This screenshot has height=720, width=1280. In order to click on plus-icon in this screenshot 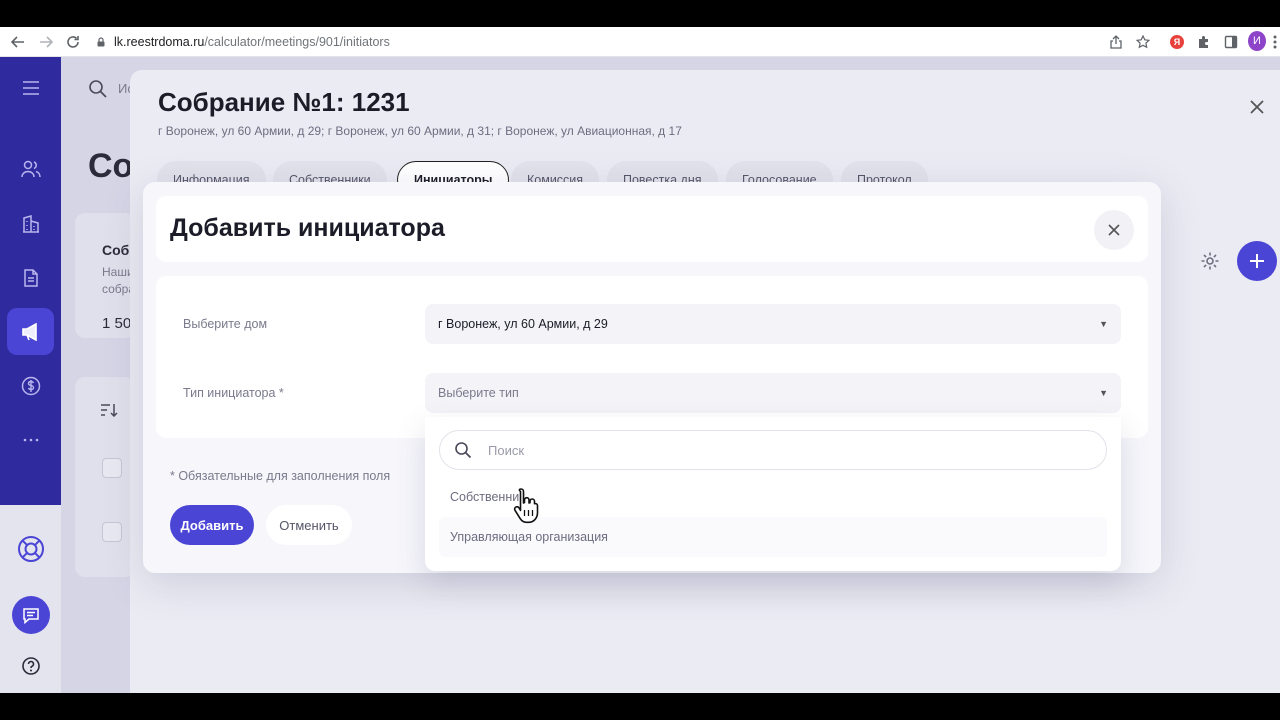, I will do `click(1257, 261)`.